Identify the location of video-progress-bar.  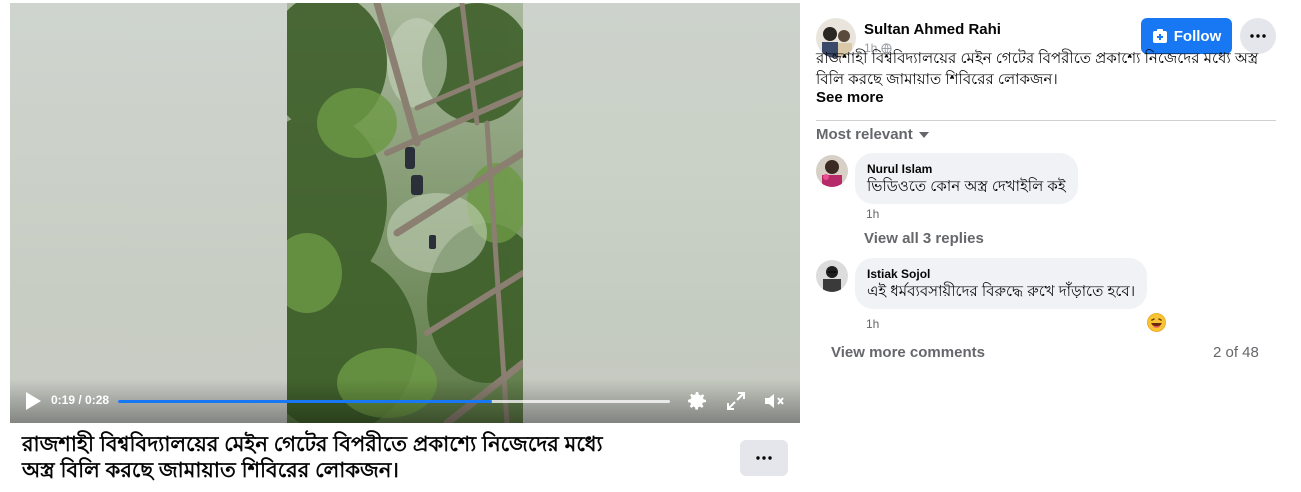
(394, 401).